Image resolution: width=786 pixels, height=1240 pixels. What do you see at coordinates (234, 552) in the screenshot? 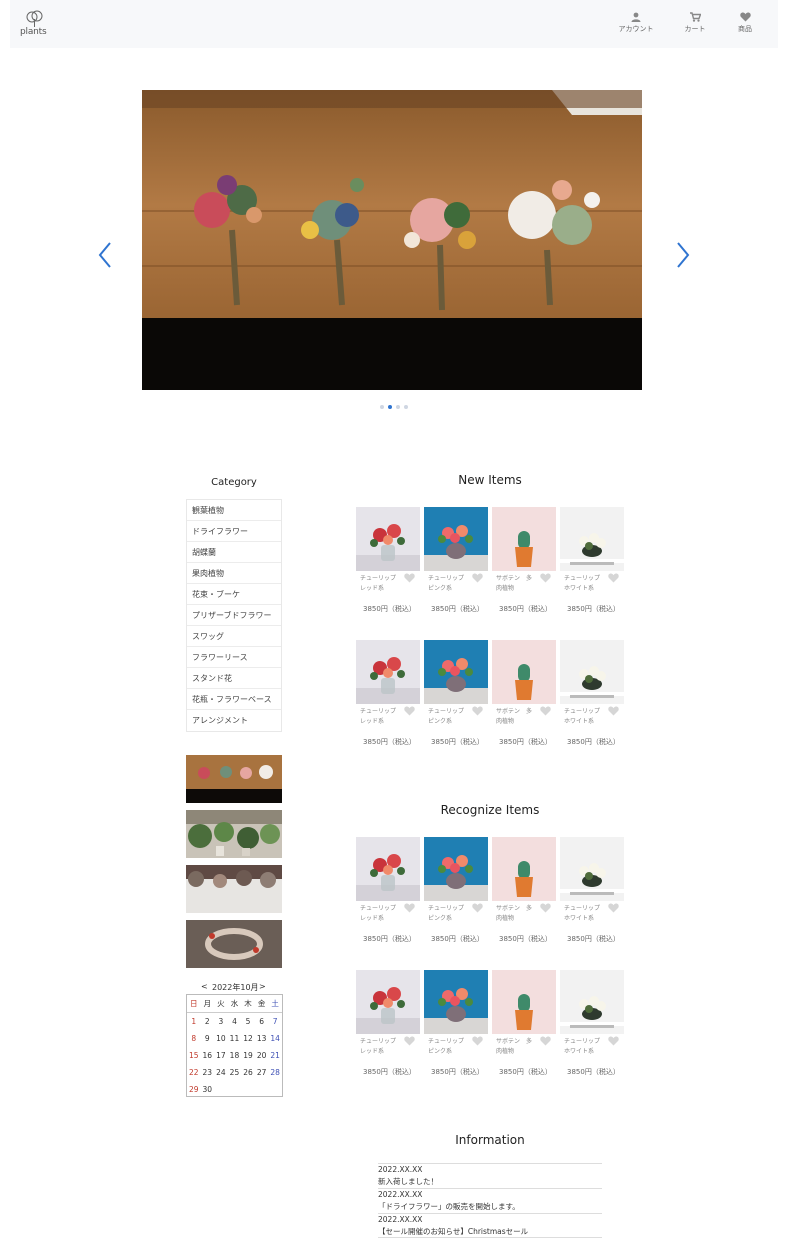
I see `category-item: 胡蝶蘭` at bounding box center [234, 552].